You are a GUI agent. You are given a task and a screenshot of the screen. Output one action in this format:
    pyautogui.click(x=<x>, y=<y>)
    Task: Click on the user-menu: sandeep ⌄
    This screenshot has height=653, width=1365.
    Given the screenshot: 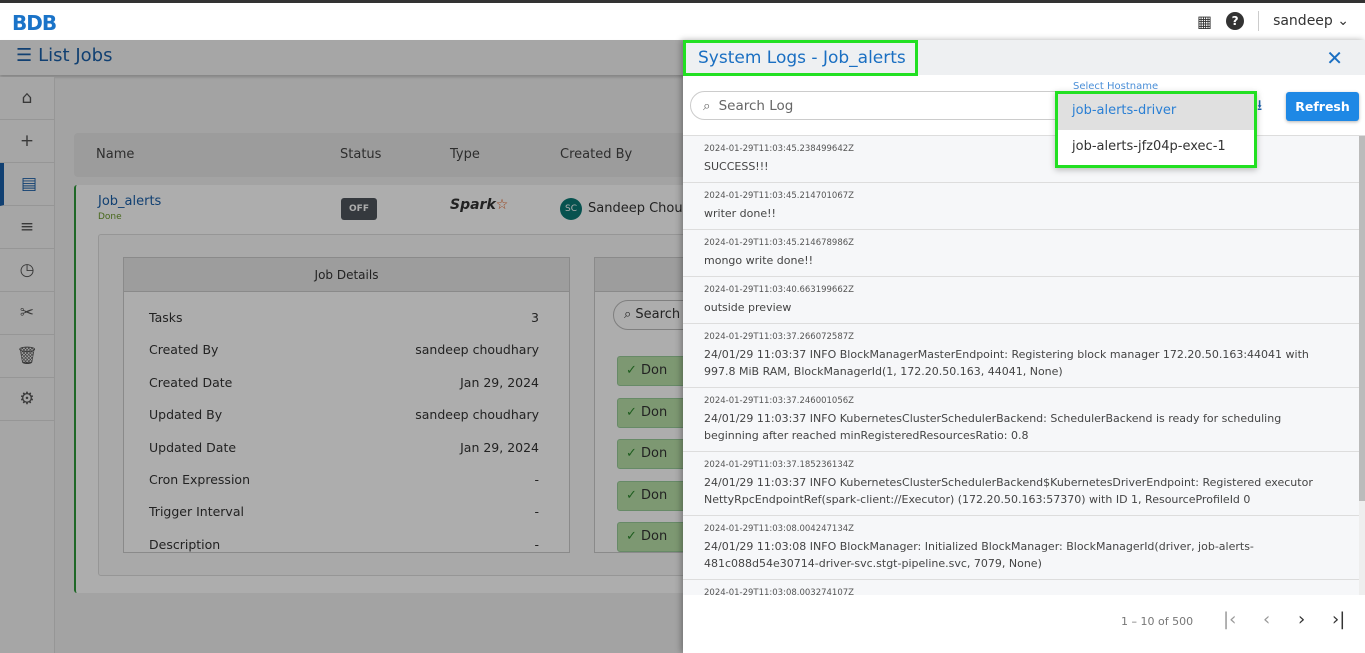 What is the action you would take?
    pyautogui.click(x=1311, y=21)
    